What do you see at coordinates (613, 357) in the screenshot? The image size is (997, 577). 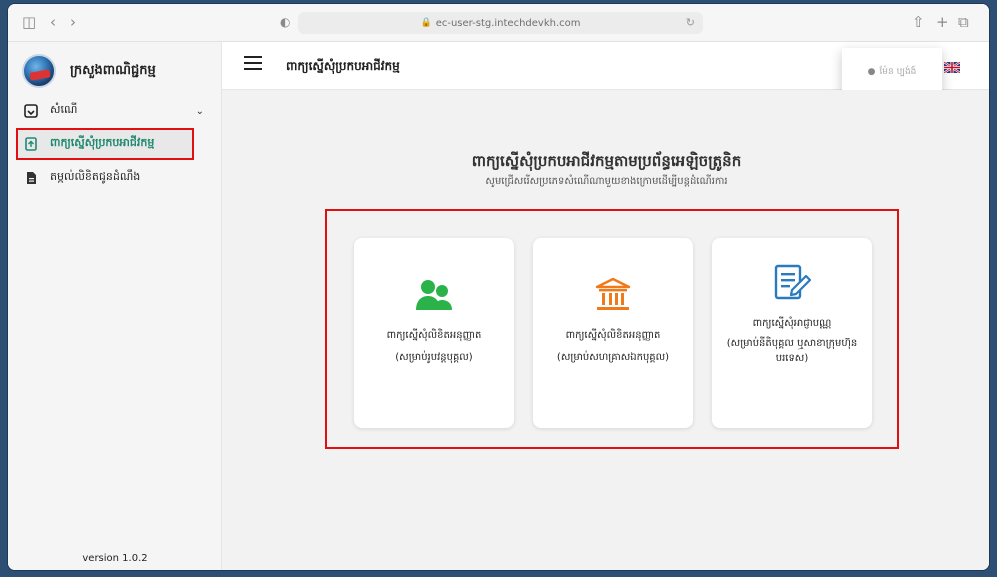 I see `card-subtitle: (សម្រាប់សហគ្រាសឯកបុគ្គល)` at bounding box center [613, 357].